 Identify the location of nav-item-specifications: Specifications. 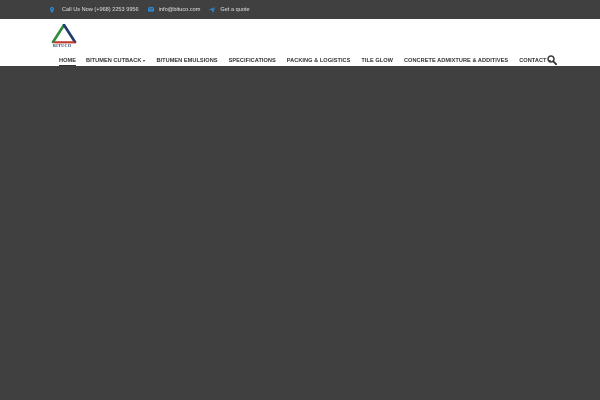
(252, 61).